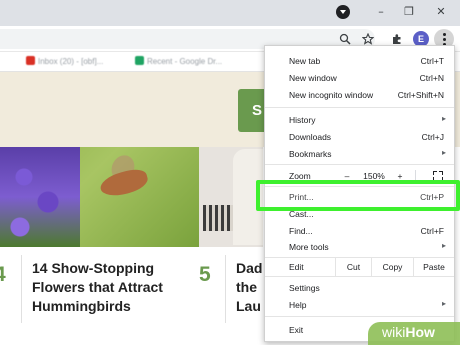  Describe the element at coordinates (359, 247) in the screenshot. I see `menu-item-more-tools: More tools ▸` at that location.